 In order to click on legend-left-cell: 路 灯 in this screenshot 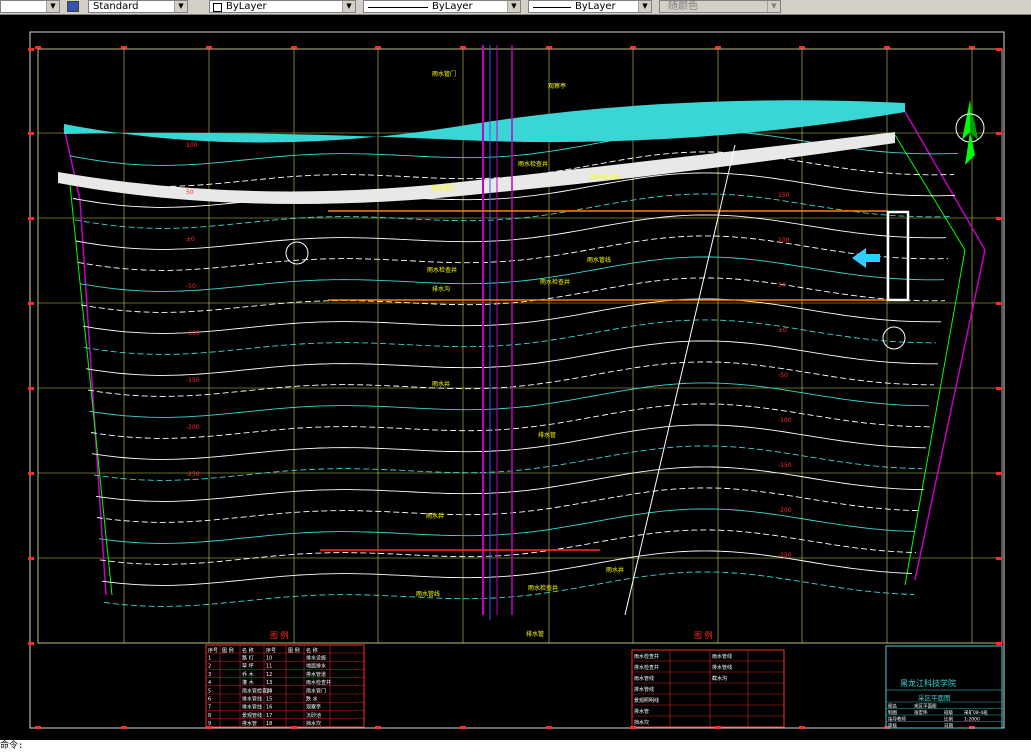, I will do `click(248, 658)`.